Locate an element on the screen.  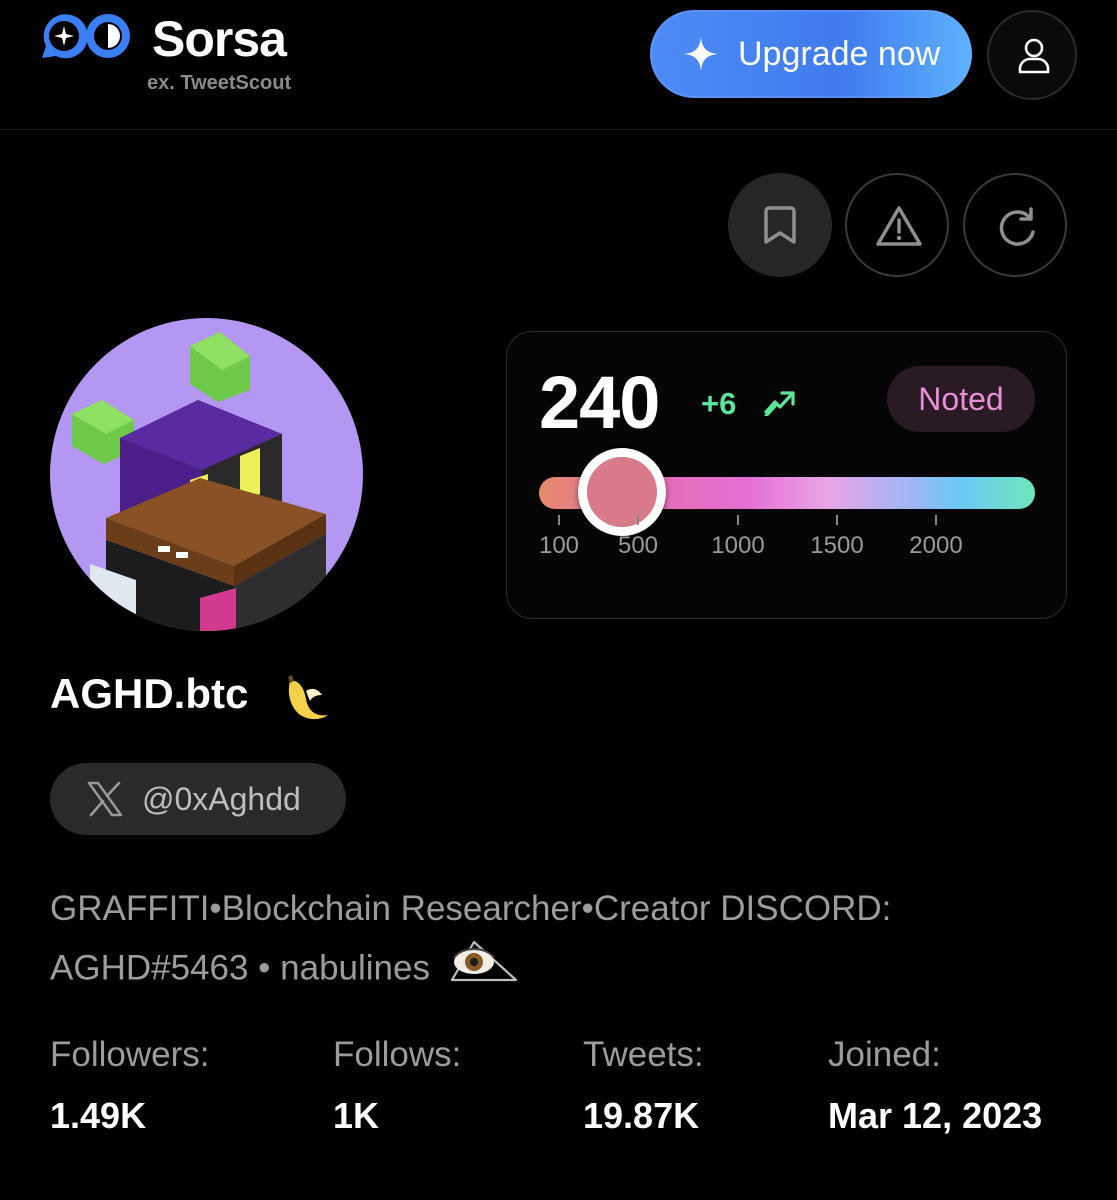
brand-subtitle: ex. TweetScout is located at coordinates (219, 83).